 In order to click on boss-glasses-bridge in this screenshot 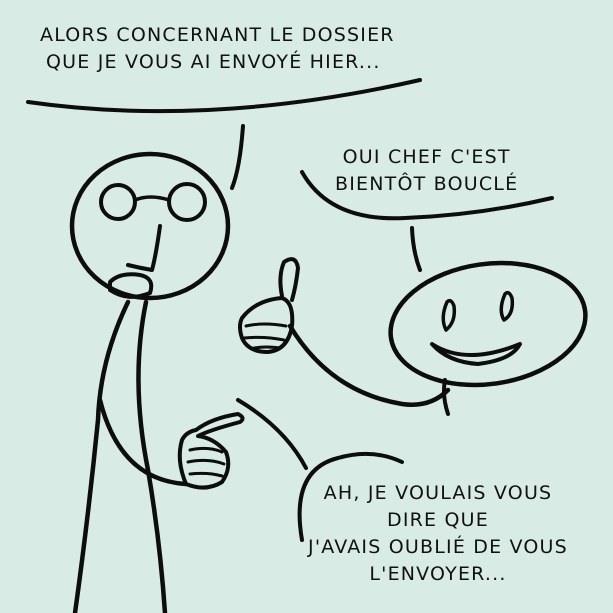, I will do `click(152, 198)`.